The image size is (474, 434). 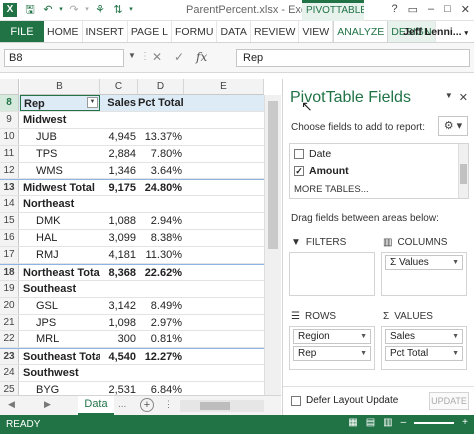 I want to click on user-name: Jeff Lenni... ▾, so click(x=435, y=33).